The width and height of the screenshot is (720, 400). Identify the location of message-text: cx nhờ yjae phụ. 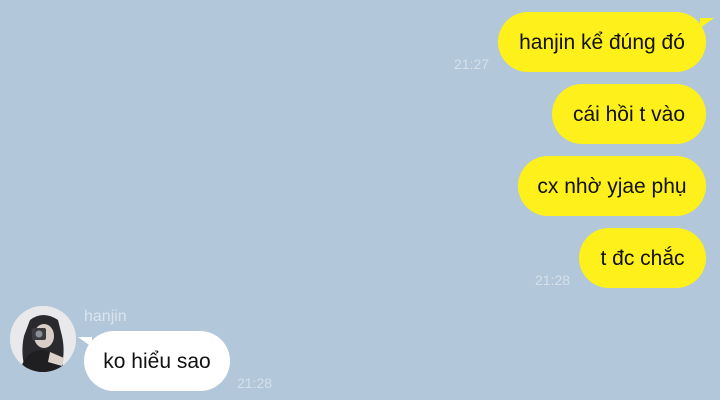
(612, 186).